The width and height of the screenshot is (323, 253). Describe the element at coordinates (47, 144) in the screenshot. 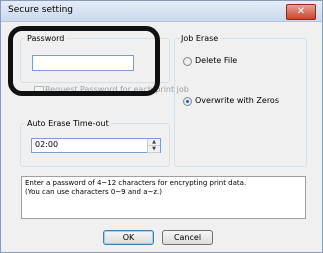

I see `auto-erase-time-value: 02:00` at that location.